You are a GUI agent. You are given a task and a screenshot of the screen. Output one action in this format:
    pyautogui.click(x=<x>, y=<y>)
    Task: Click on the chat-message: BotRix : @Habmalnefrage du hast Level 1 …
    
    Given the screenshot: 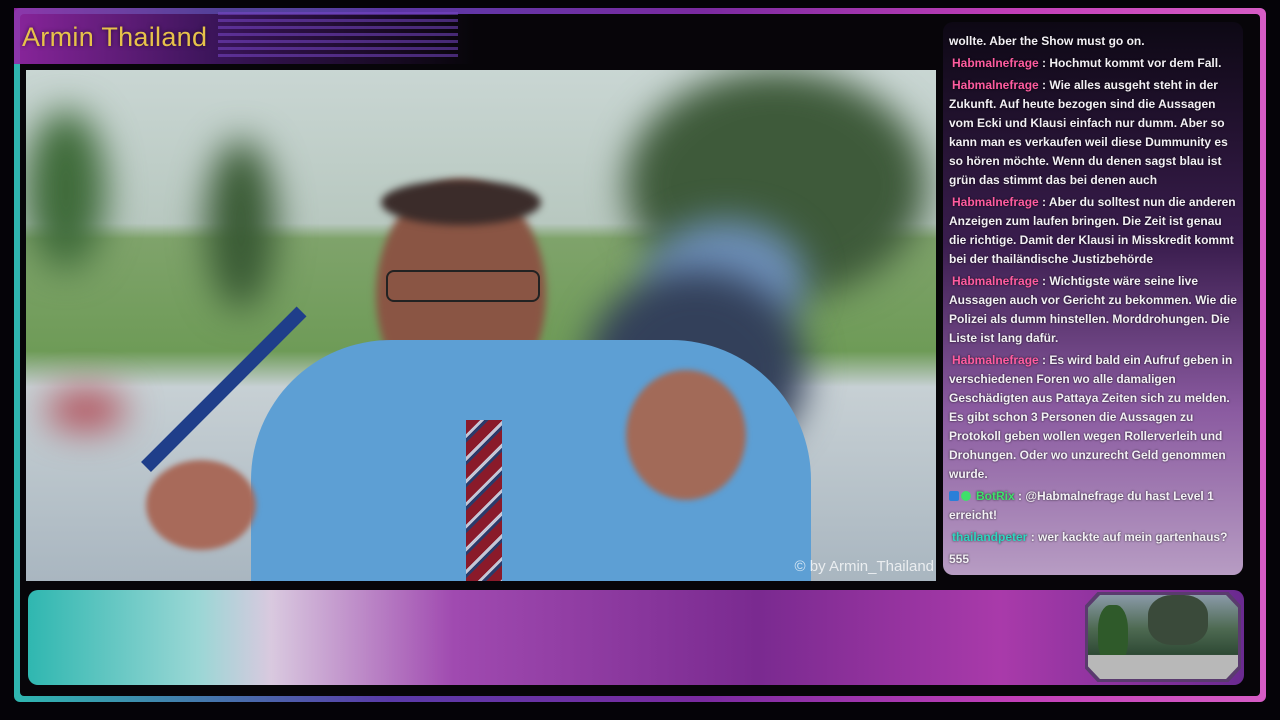 What is the action you would take?
    pyautogui.click(x=1095, y=506)
    